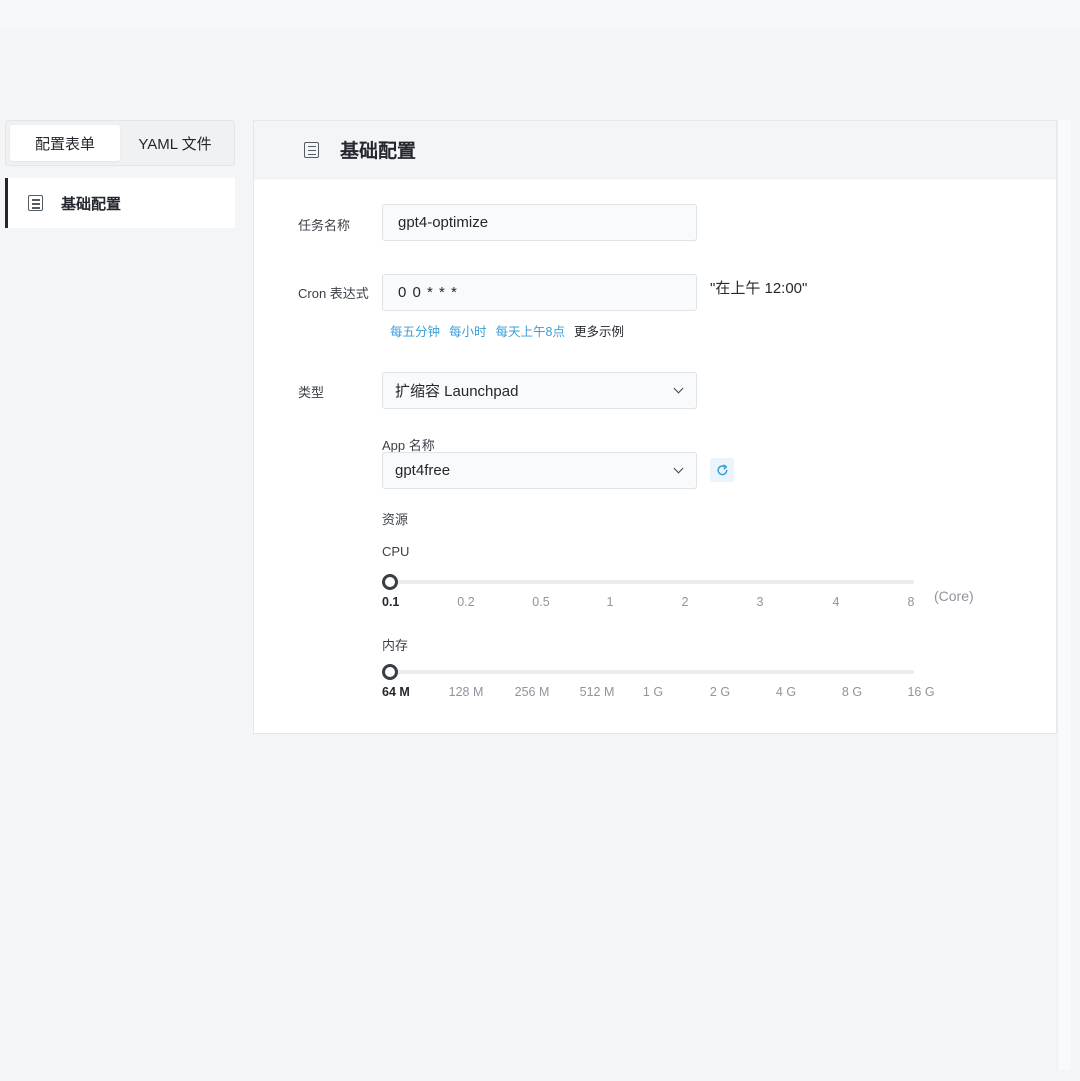 The width and height of the screenshot is (1080, 1081). I want to click on refresh-button, so click(722, 470).